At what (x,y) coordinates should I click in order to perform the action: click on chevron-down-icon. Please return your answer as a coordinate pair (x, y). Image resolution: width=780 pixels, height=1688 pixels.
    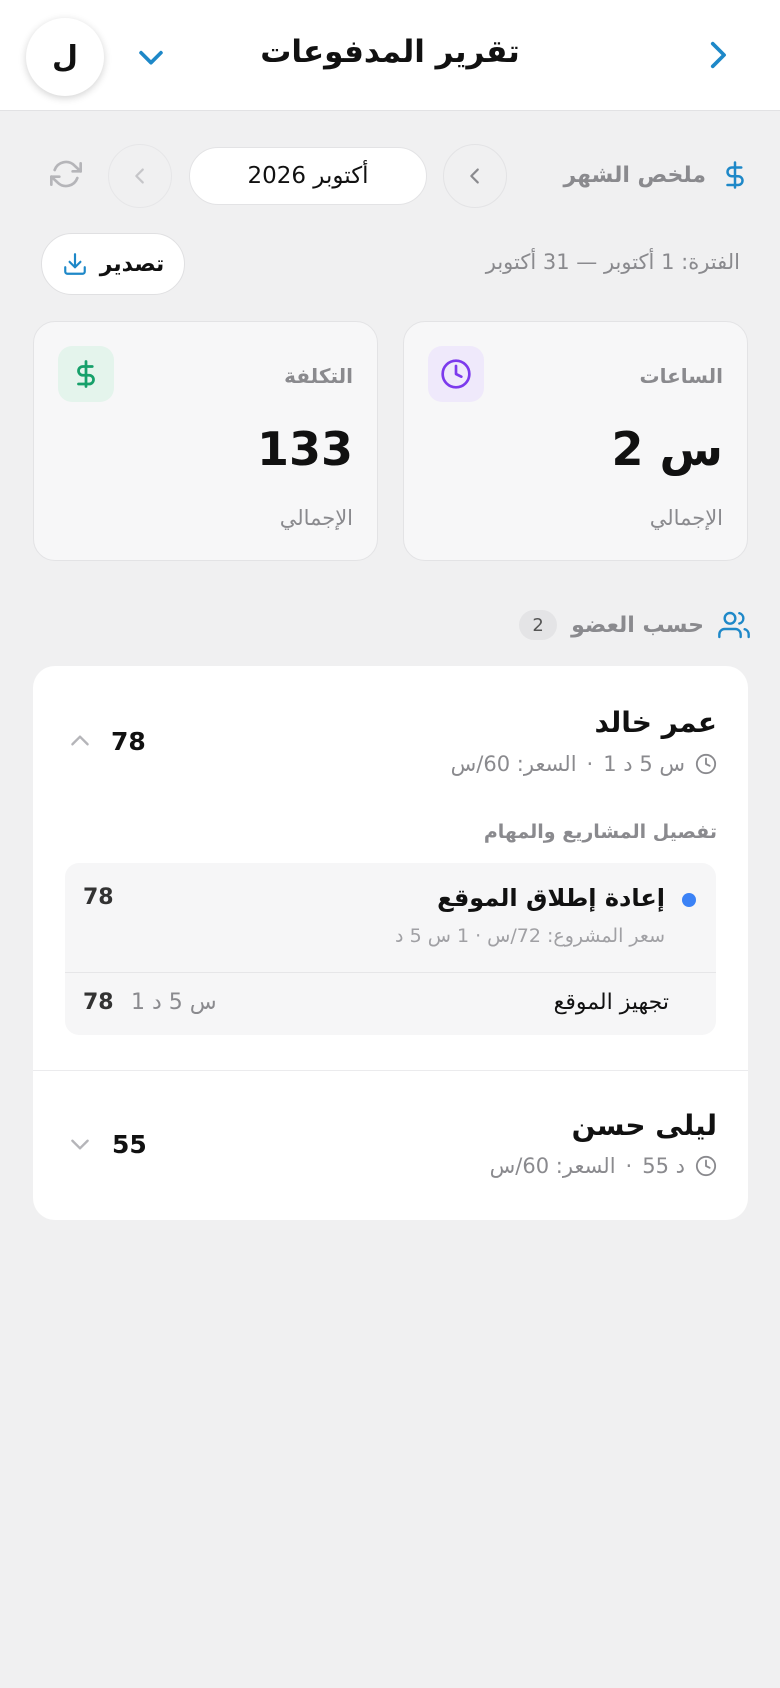
    Looking at the image, I should click on (80, 1144).